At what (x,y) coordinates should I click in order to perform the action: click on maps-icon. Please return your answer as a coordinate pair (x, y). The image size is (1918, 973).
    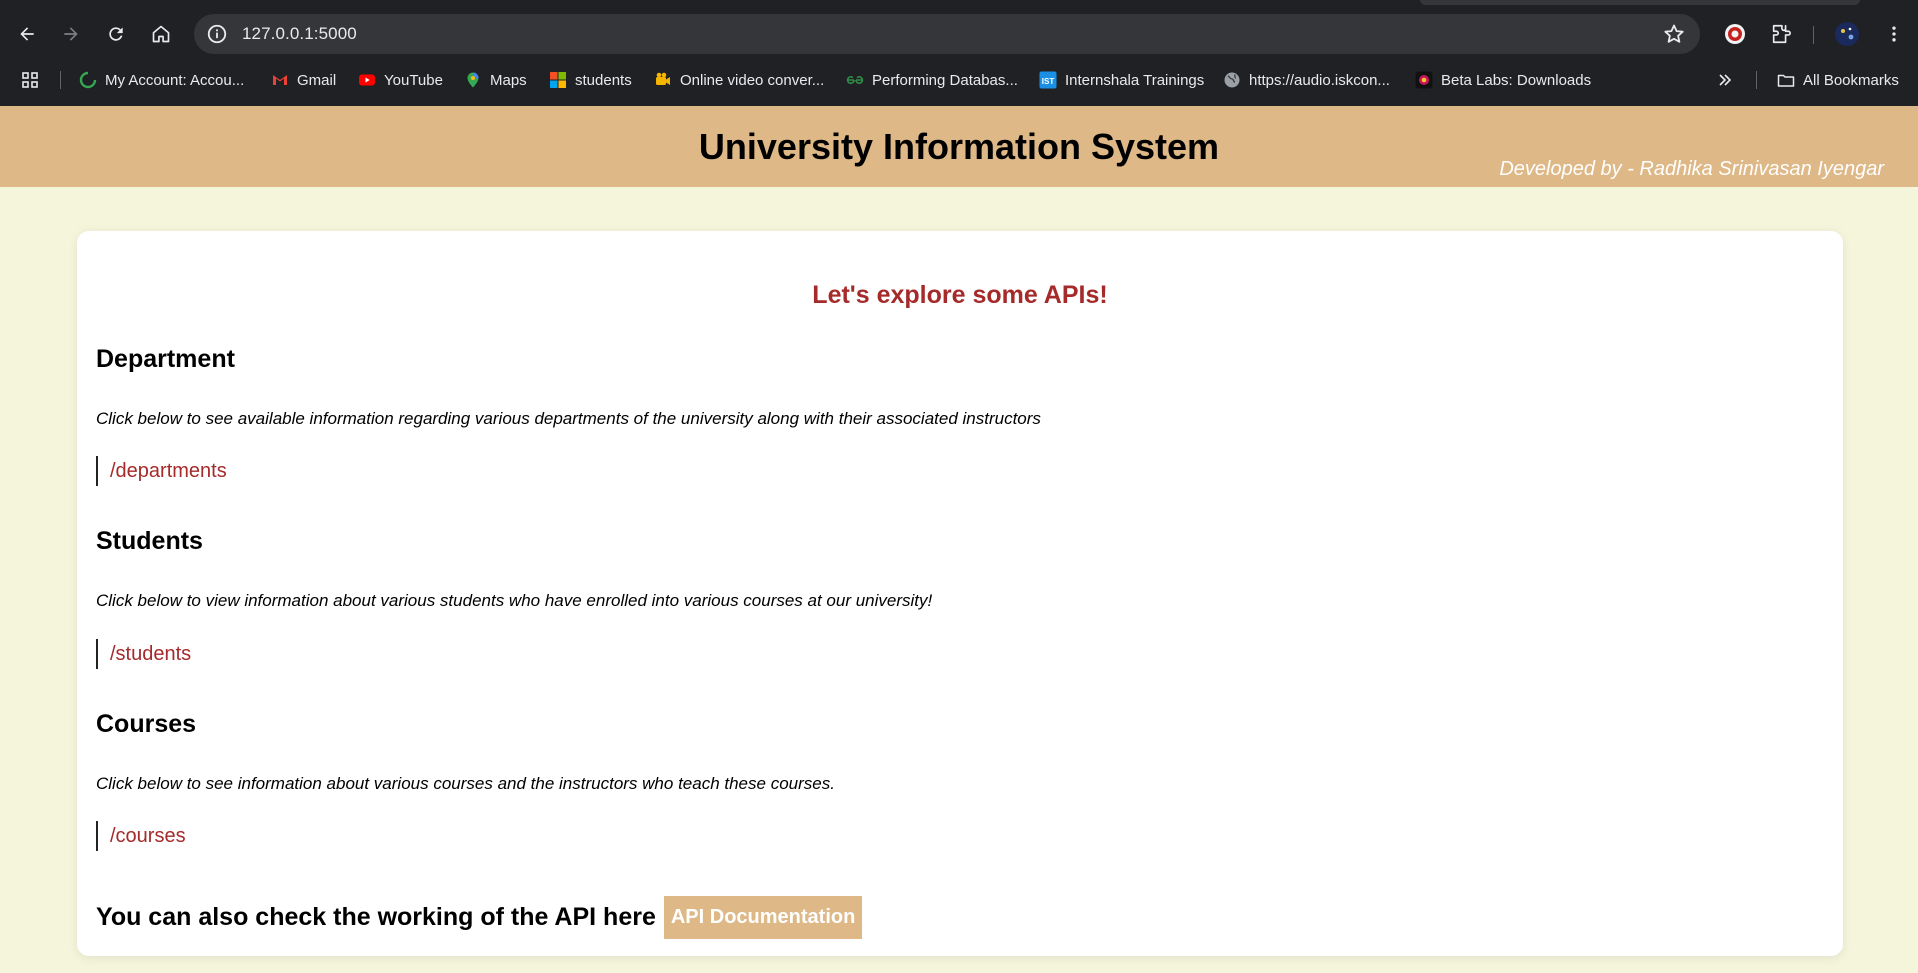
    Looking at the image, I should click on (473, 80).